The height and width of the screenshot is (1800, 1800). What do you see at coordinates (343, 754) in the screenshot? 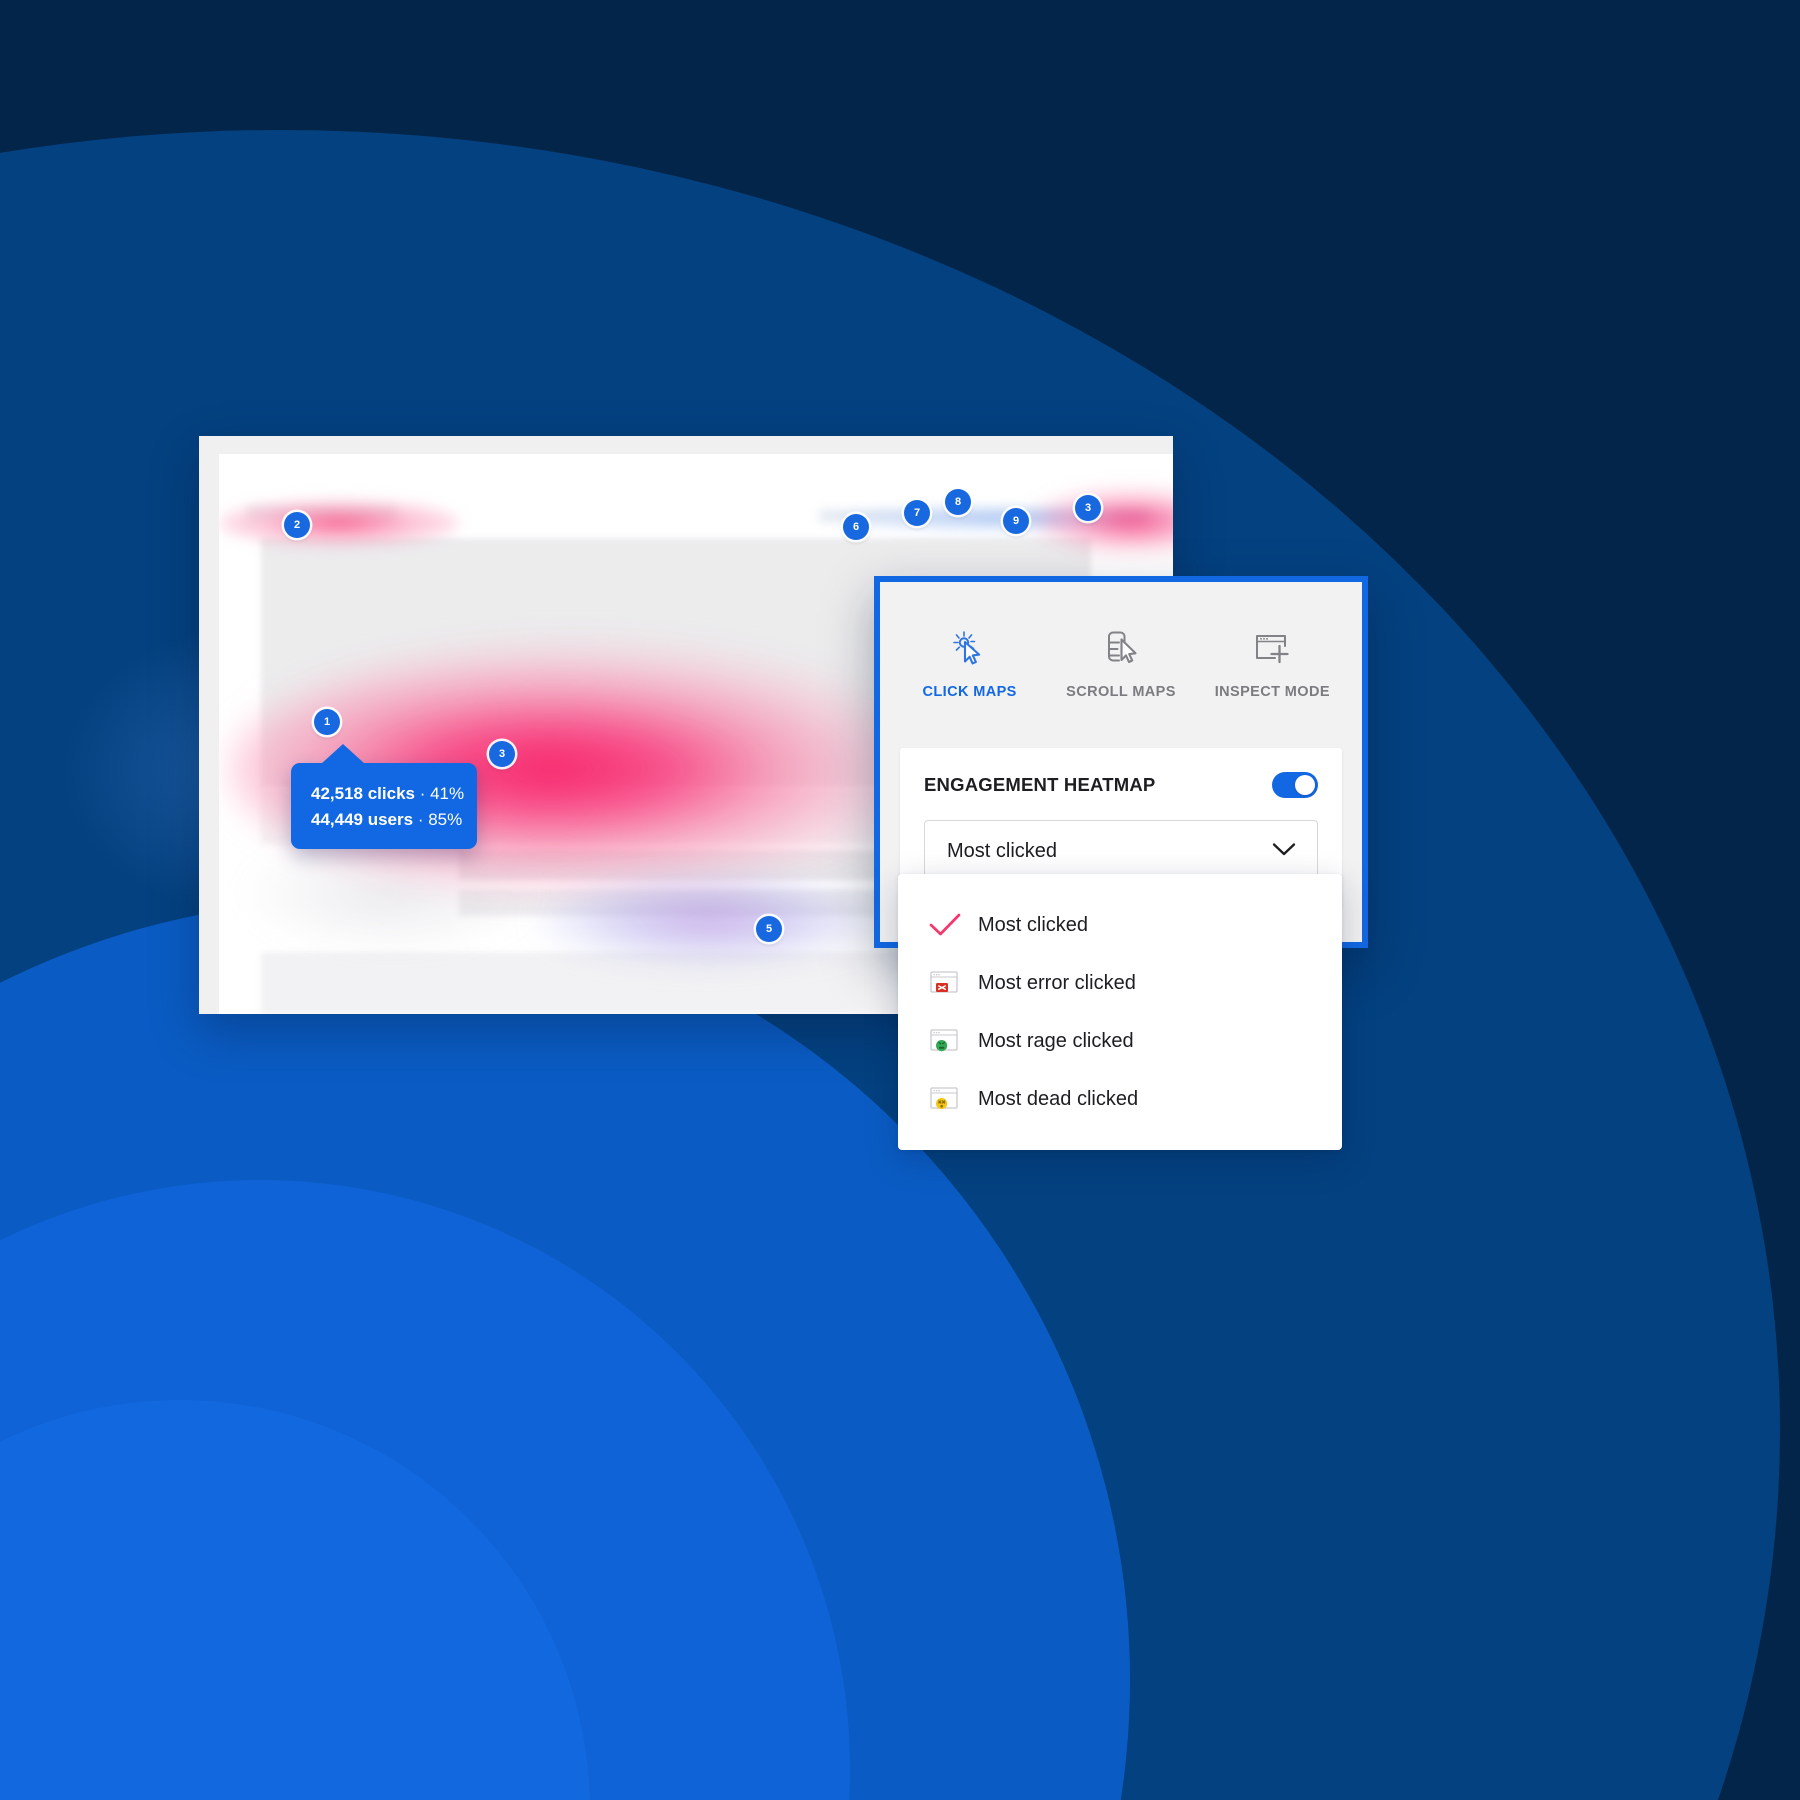
I see `tooltip-arrow` at bounding box center [343, 754].